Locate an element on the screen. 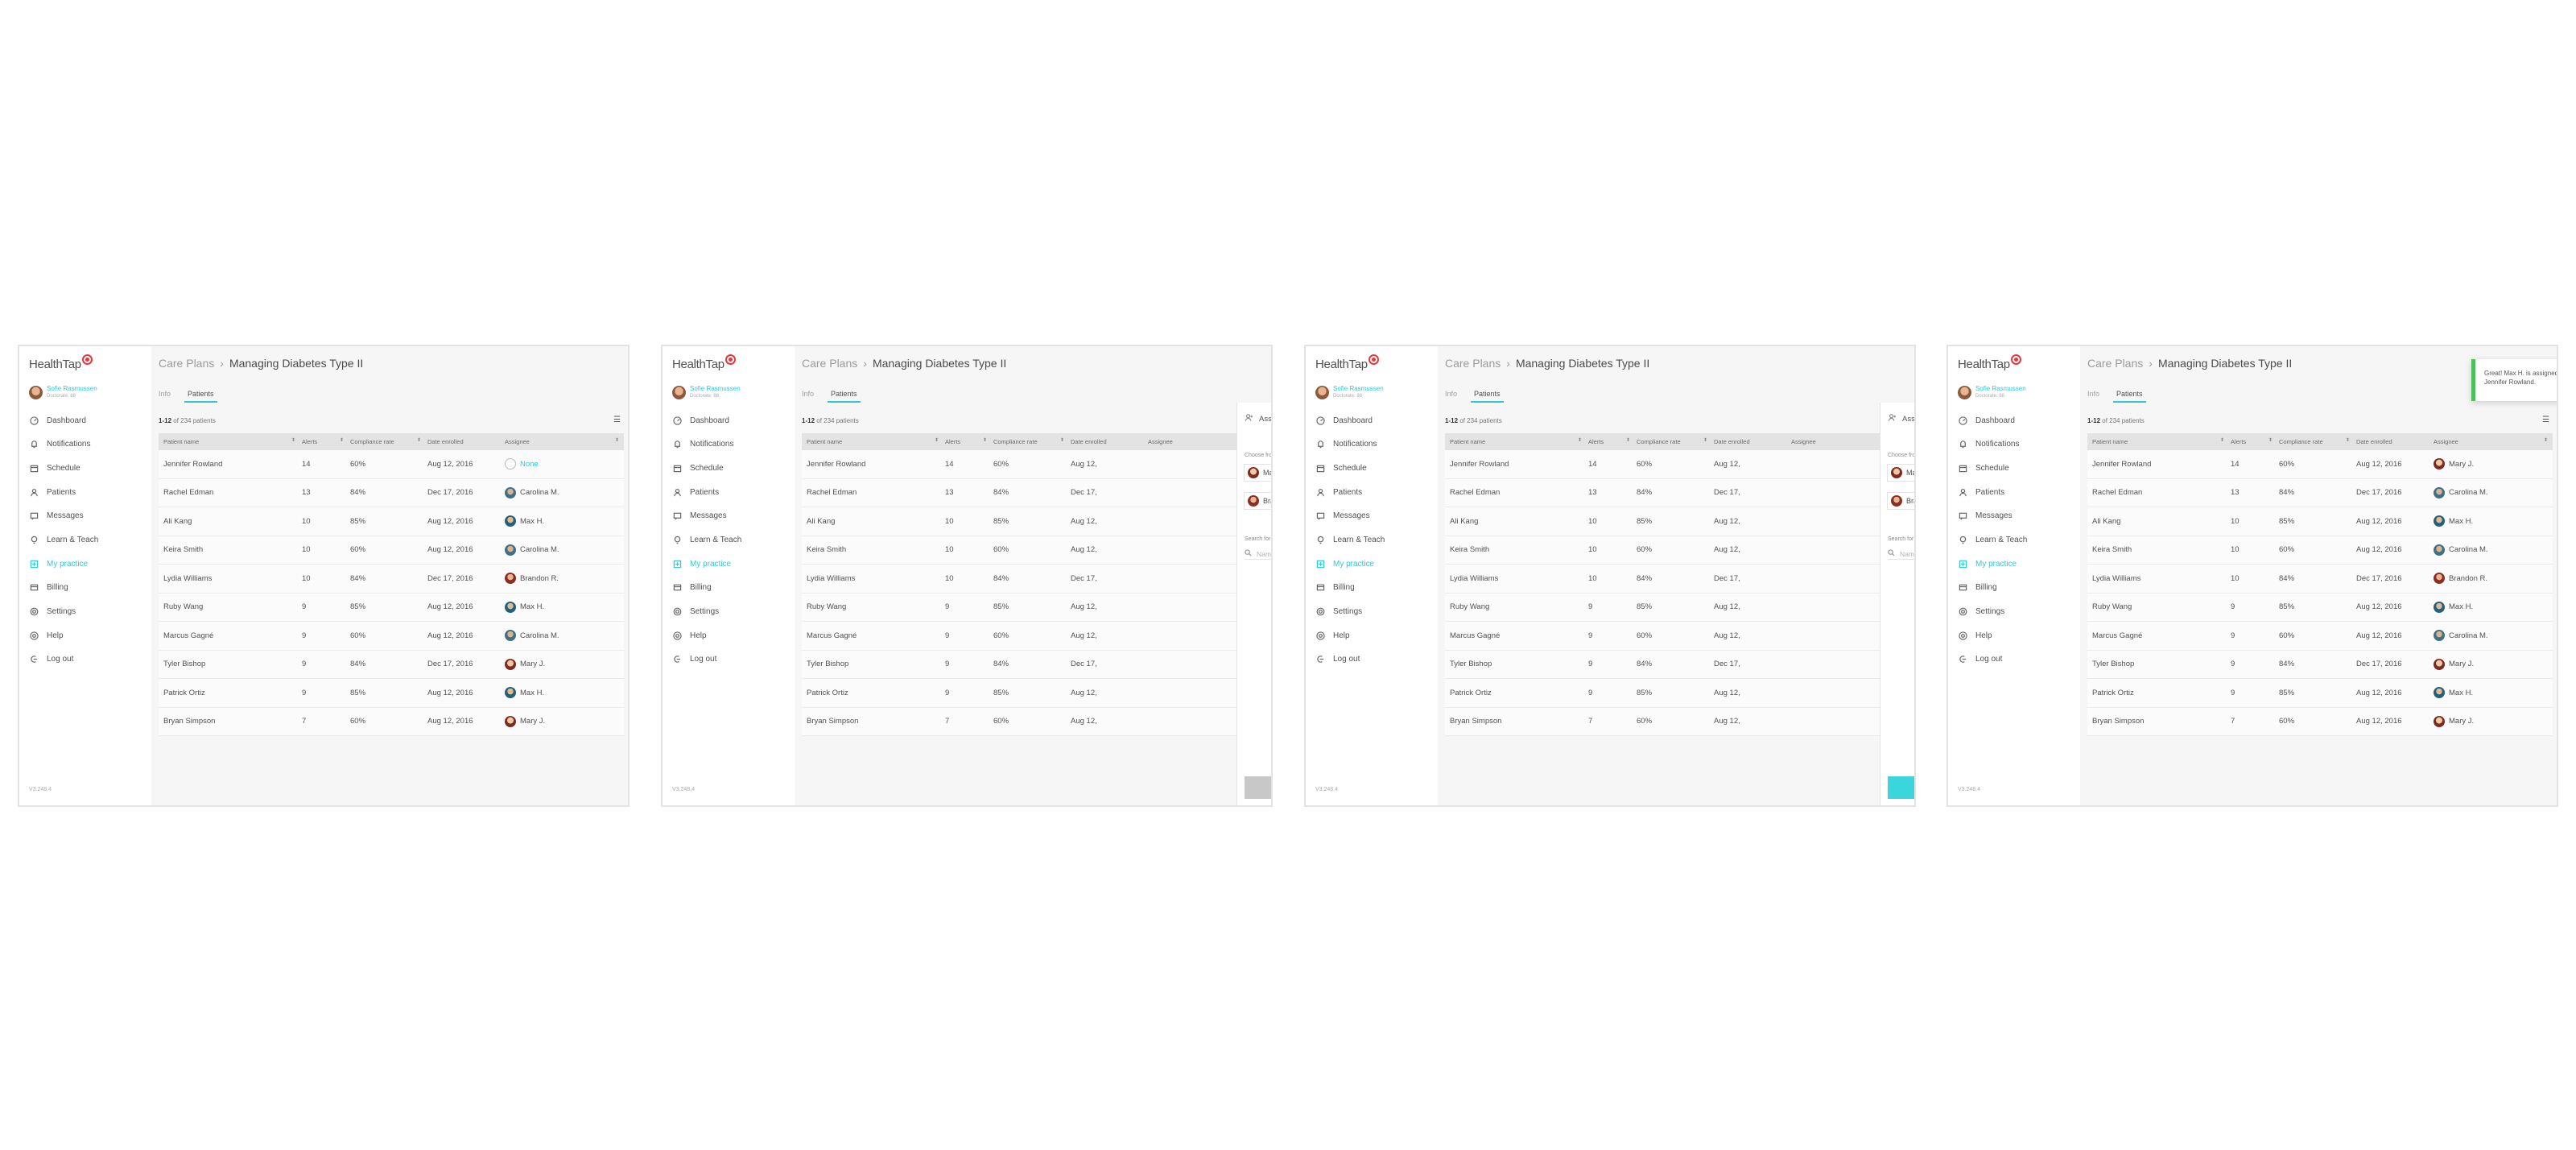 This screenshot has width=2576, height=1150. table-row: Jennifer Rowland 14 60% Aug 12, 2016 None is located at coordinates (391, 465).